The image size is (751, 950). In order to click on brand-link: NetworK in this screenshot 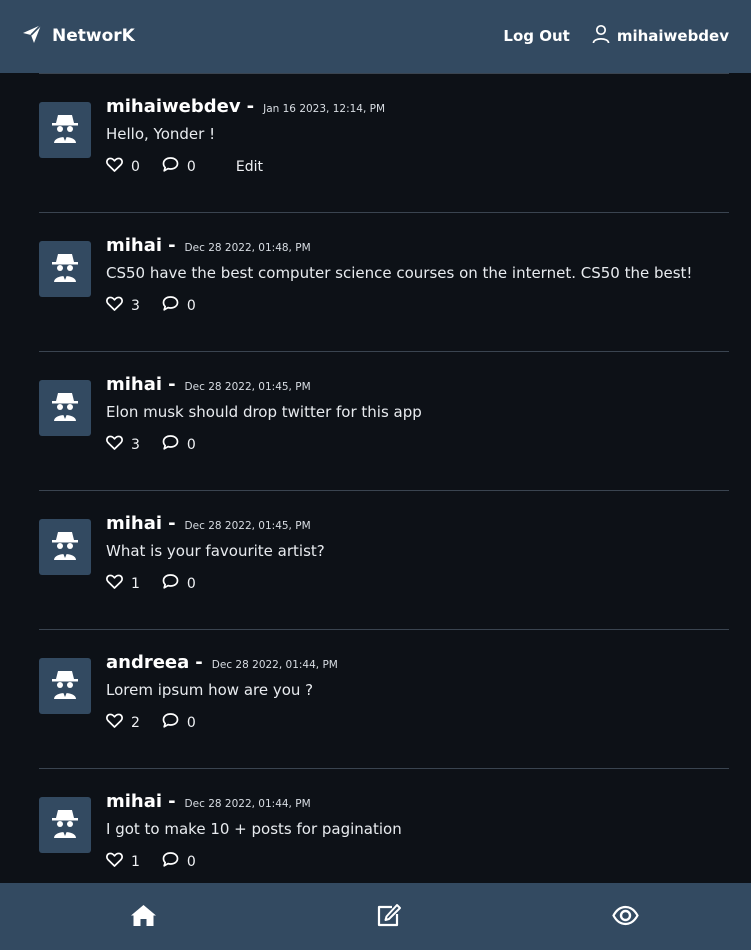, I will do `click(78, 36)`.